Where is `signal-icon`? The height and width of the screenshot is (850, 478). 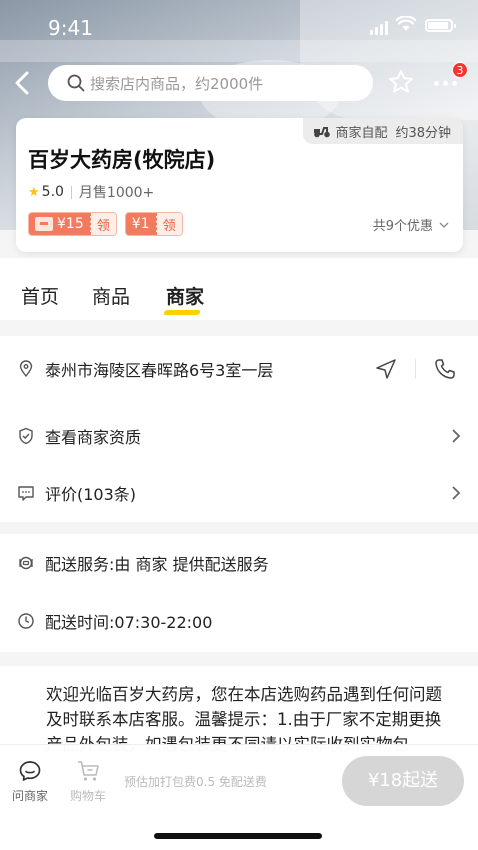
signal-icon is located at coordinates (379, 28).